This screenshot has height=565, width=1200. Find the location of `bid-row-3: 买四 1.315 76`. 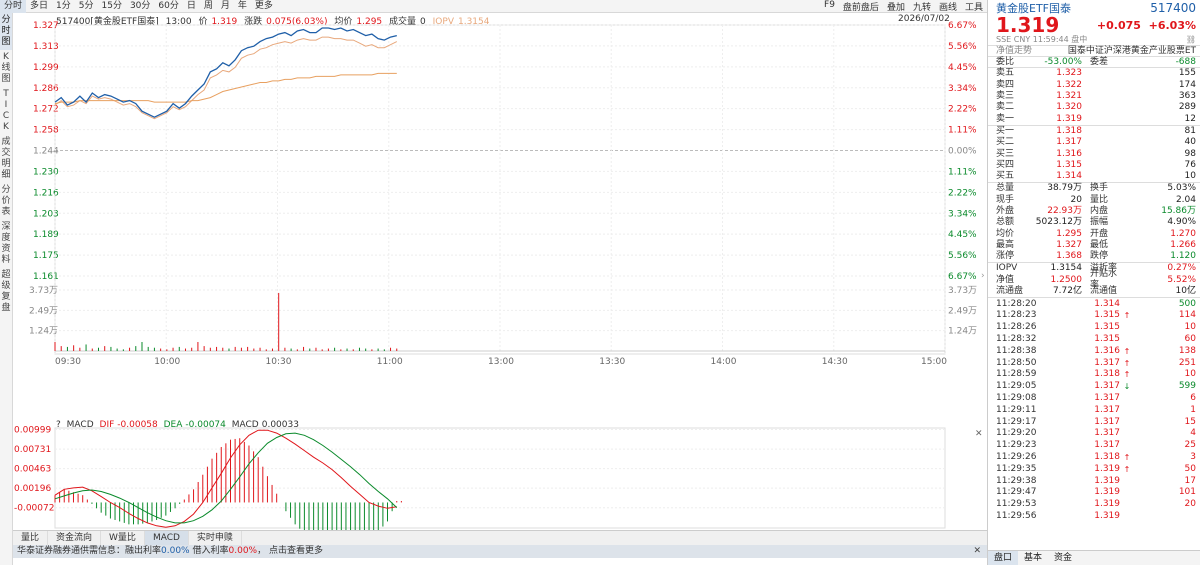

bid-row-3: 买四 1.315 76 is located at coordinates (1094, 165).